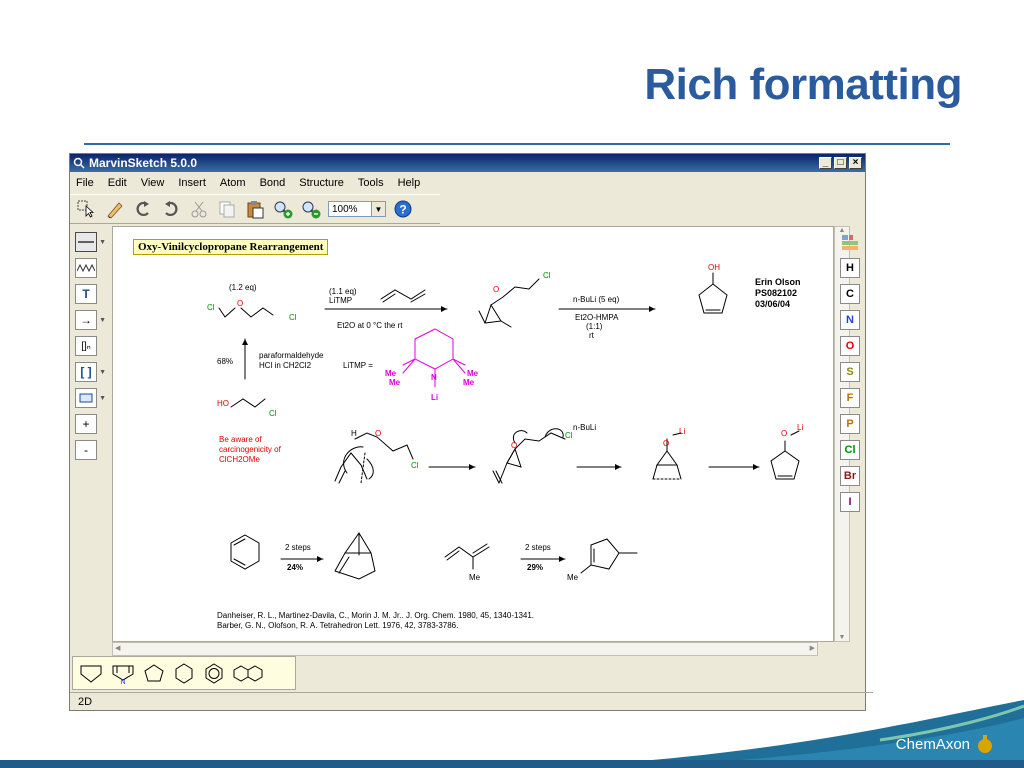 The image size is (1024, 768). I want to click on text-yield-68: 68%, so click(225, 361).